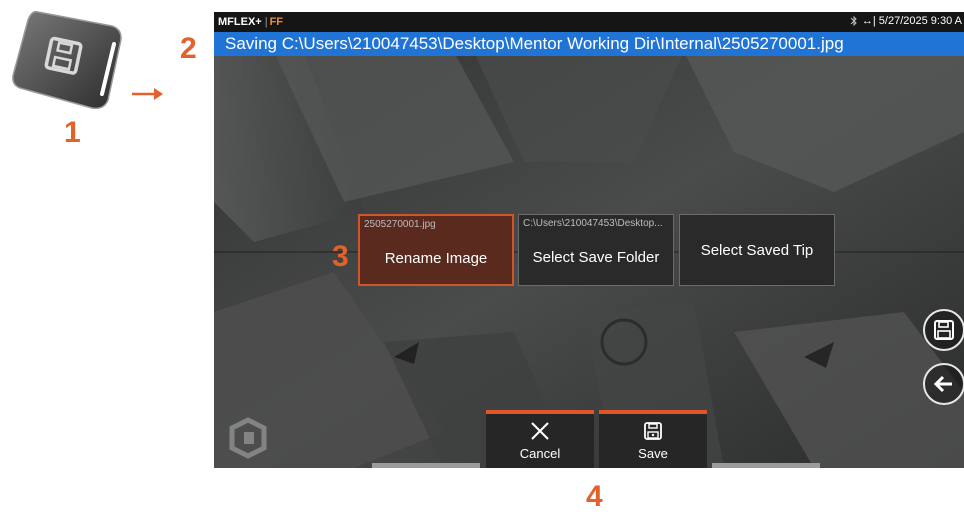 This screenshot has height=518, width=964. I want to click on callout-2: 2, so click(188, 48).